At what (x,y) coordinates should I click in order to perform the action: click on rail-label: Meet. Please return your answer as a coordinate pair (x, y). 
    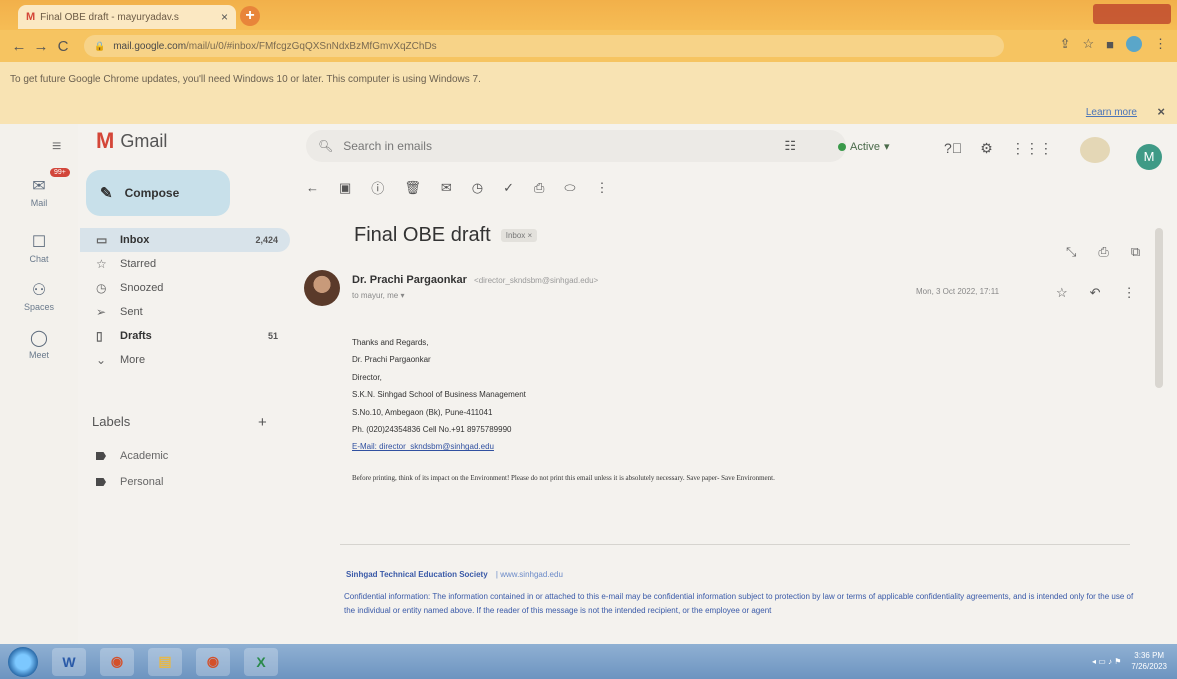
    Looking at the image, I should click on (38, 355).